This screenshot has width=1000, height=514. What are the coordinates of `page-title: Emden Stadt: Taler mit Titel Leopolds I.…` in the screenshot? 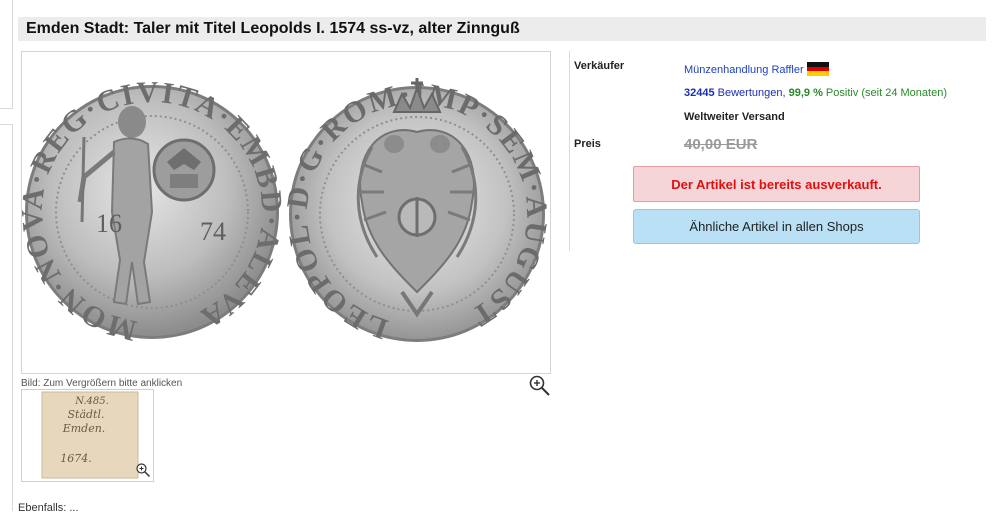 It's located at (273, 28).